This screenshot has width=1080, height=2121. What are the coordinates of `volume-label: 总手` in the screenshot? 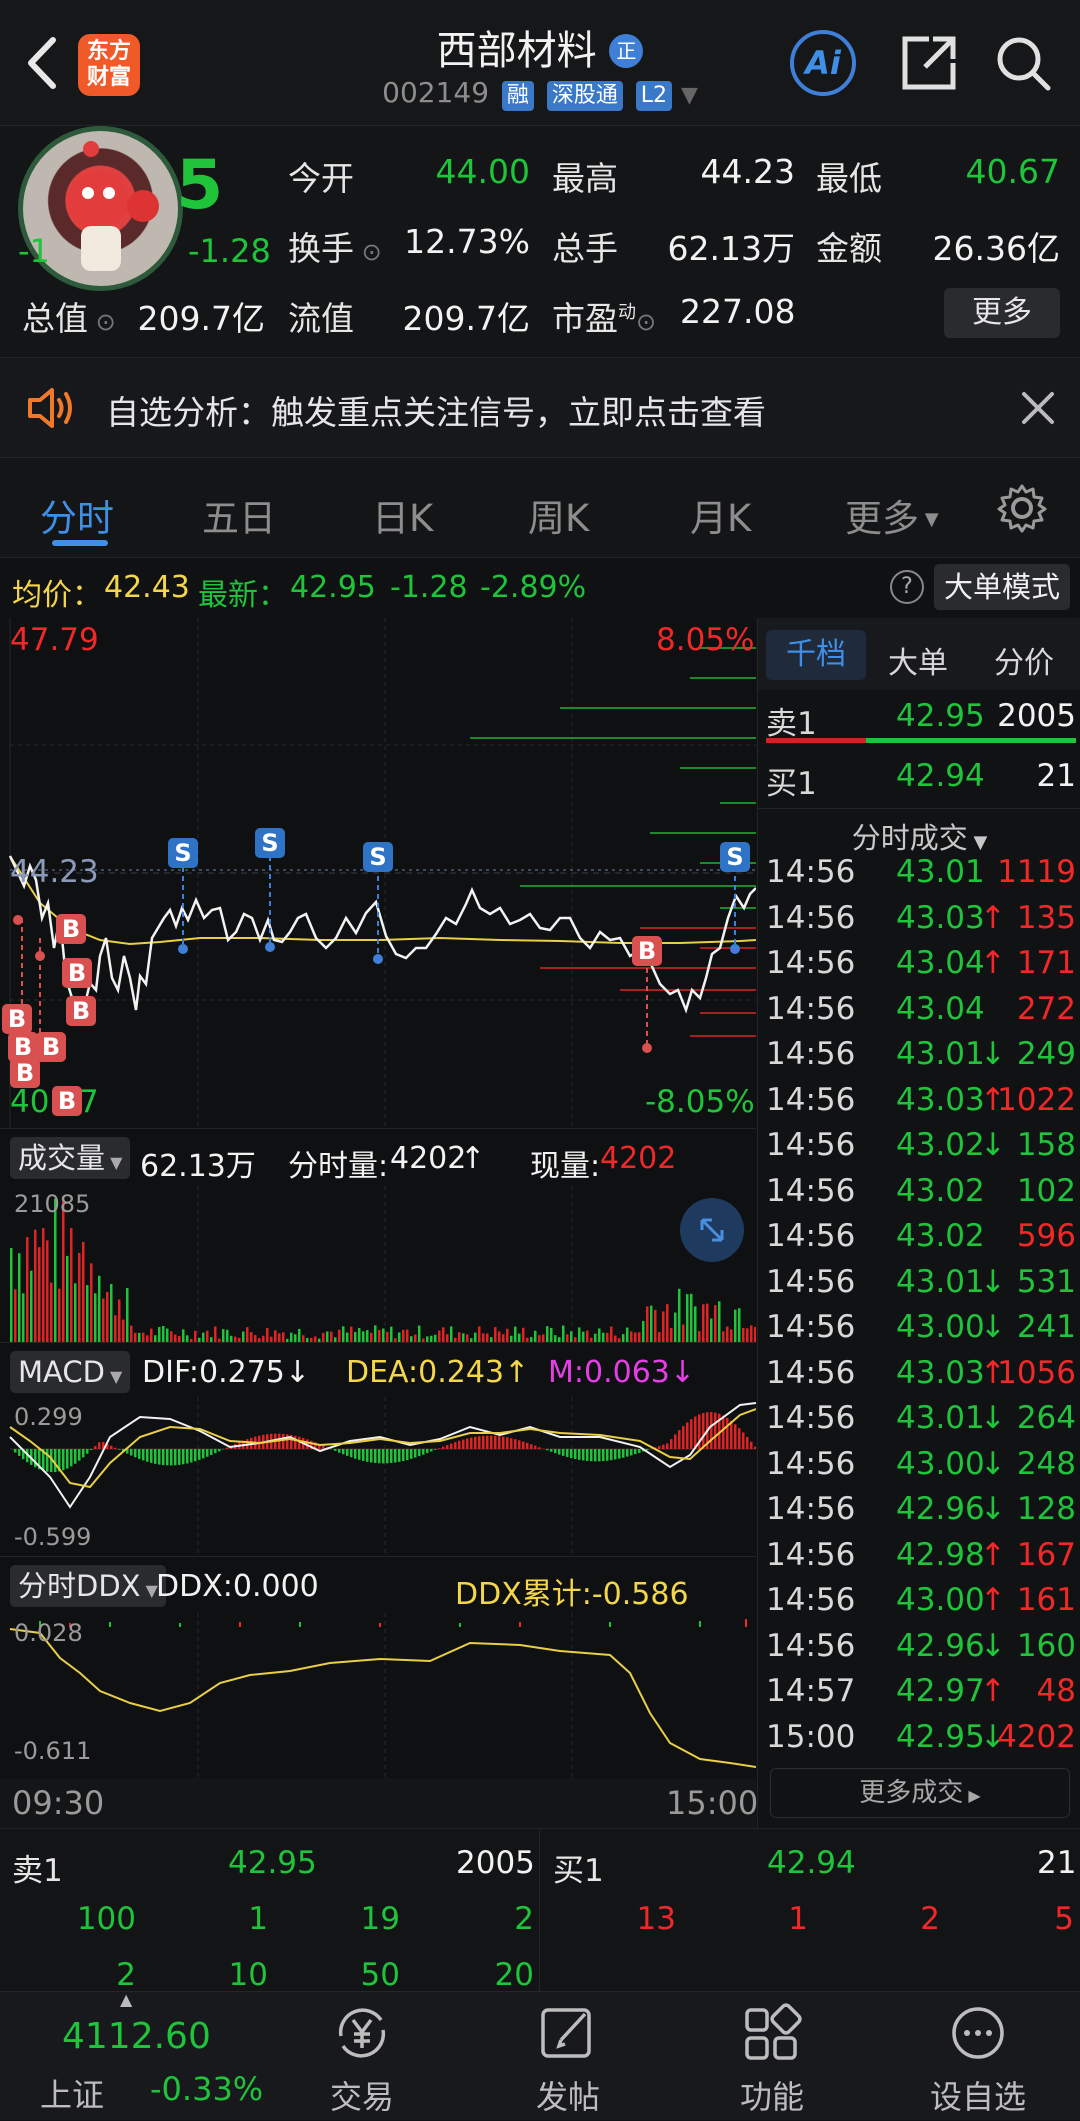 It's located at (585, 246).